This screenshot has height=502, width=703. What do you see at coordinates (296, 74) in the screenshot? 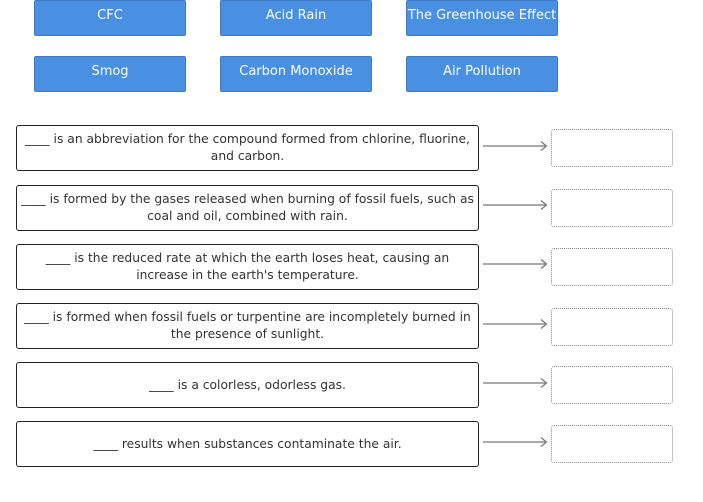
I see `answer-tile-carbon-monoxide: Carbon Monoxide` at bounding box center [296, 74].